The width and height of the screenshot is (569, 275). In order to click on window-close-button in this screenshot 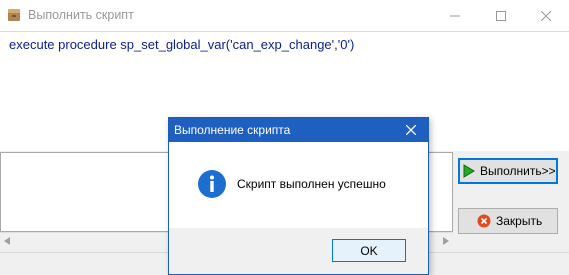, I will do `click(546, 15)`.